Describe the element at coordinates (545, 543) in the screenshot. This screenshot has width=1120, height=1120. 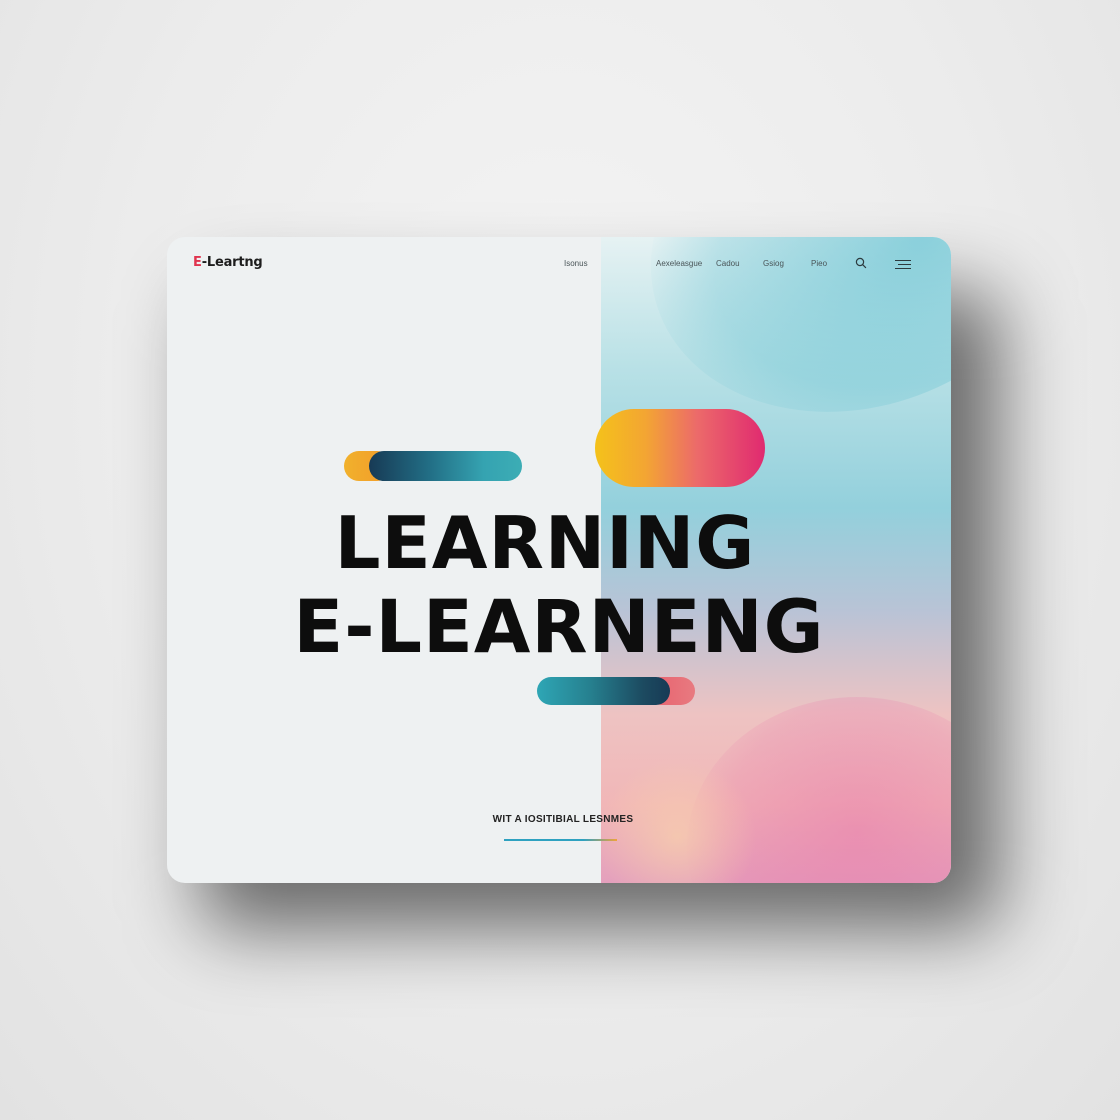
I see `hero-heading-line1: LEARNING` at that location.